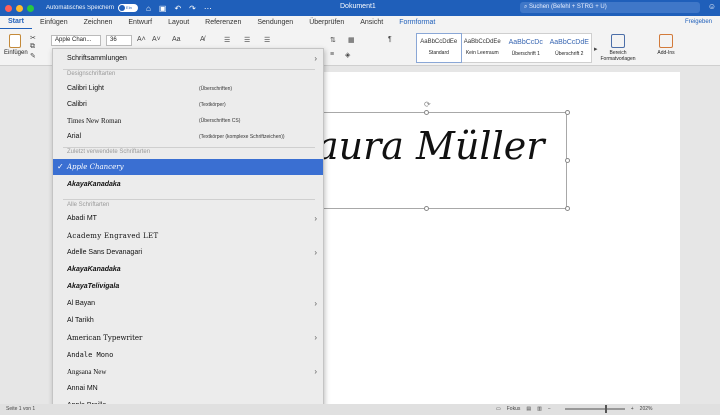  What do you see at coordinates (646, 409) in the screenshot?
I see `zoom-level: 202%` at bounding box center [646, 409].